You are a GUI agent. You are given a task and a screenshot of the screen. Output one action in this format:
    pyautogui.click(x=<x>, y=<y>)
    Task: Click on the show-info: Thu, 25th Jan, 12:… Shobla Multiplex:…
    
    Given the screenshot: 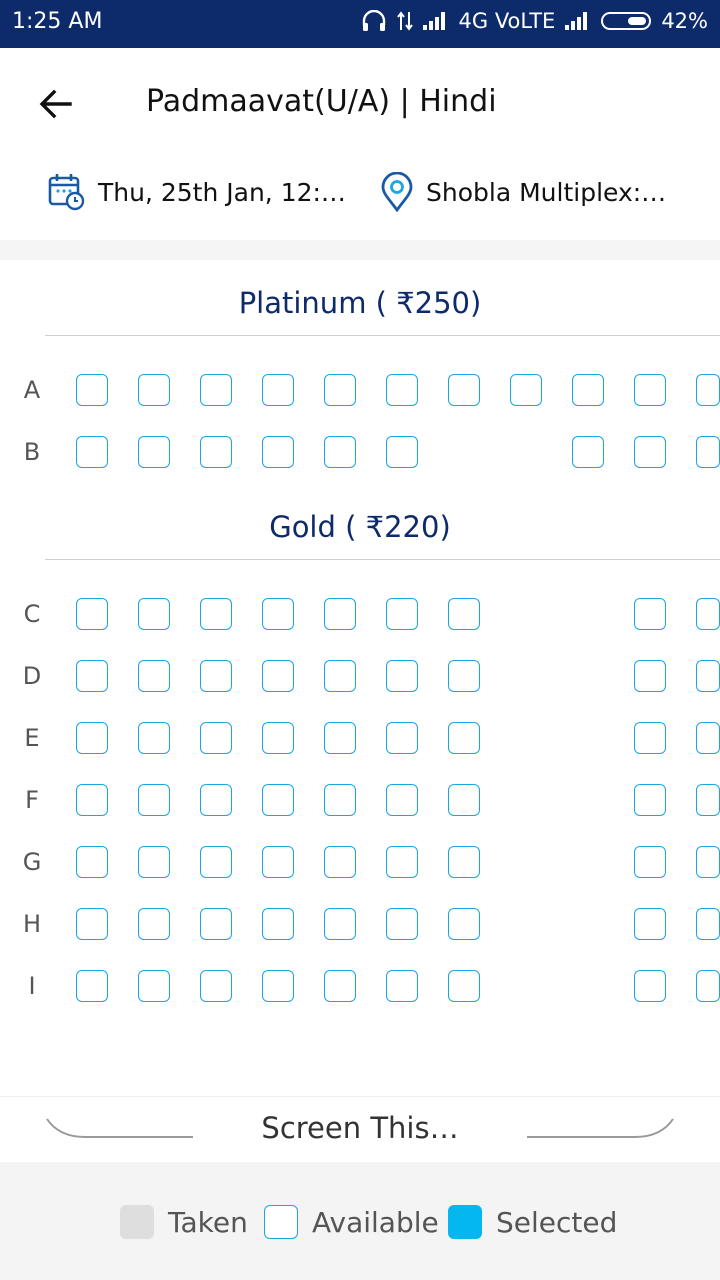 What is the action you would take?
    pyautogui.click(x=360, y=194)
    